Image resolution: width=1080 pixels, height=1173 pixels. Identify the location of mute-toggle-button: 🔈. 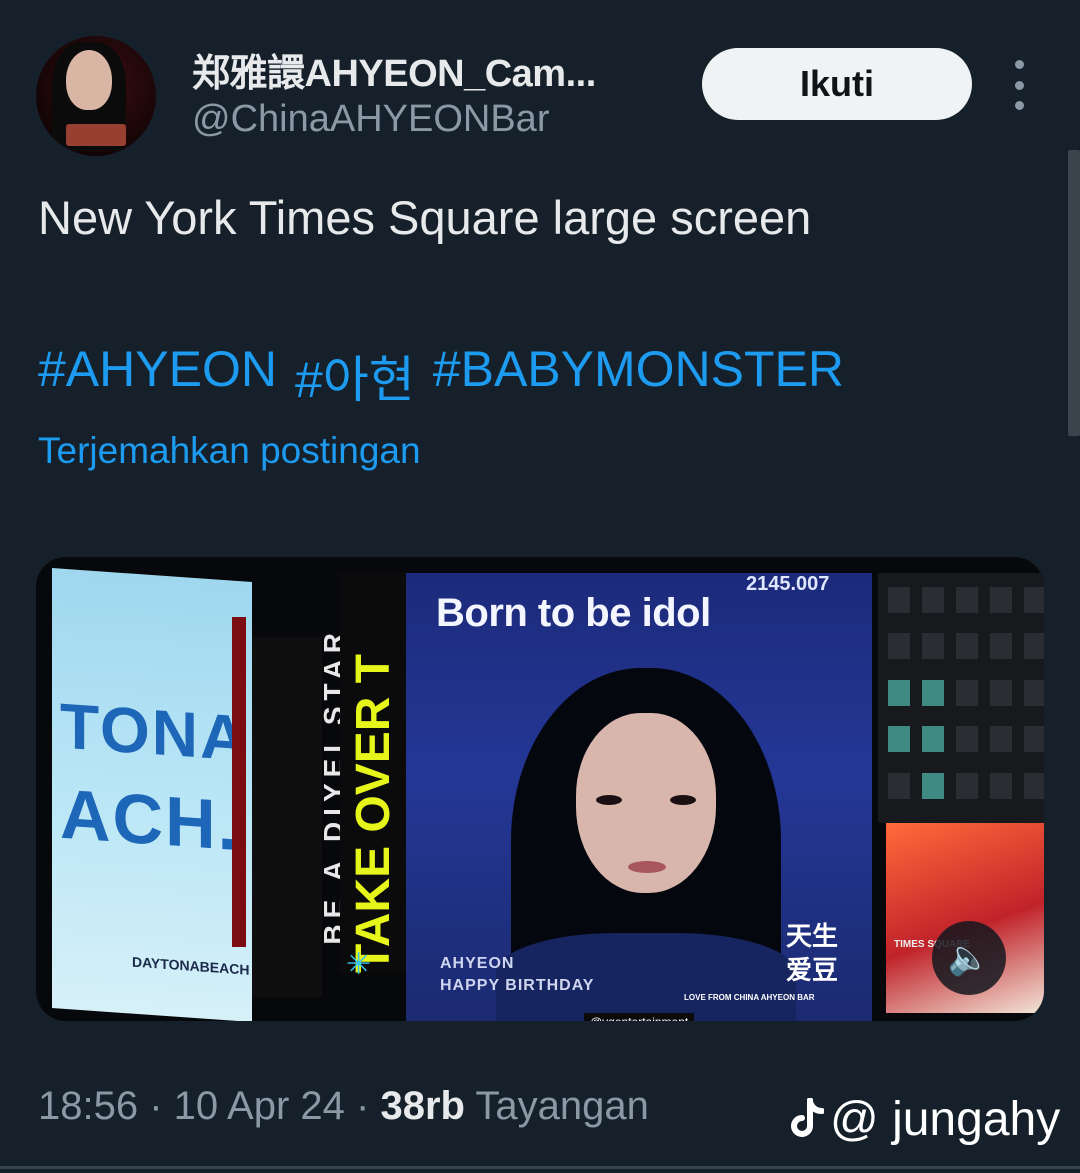
(969, 958).